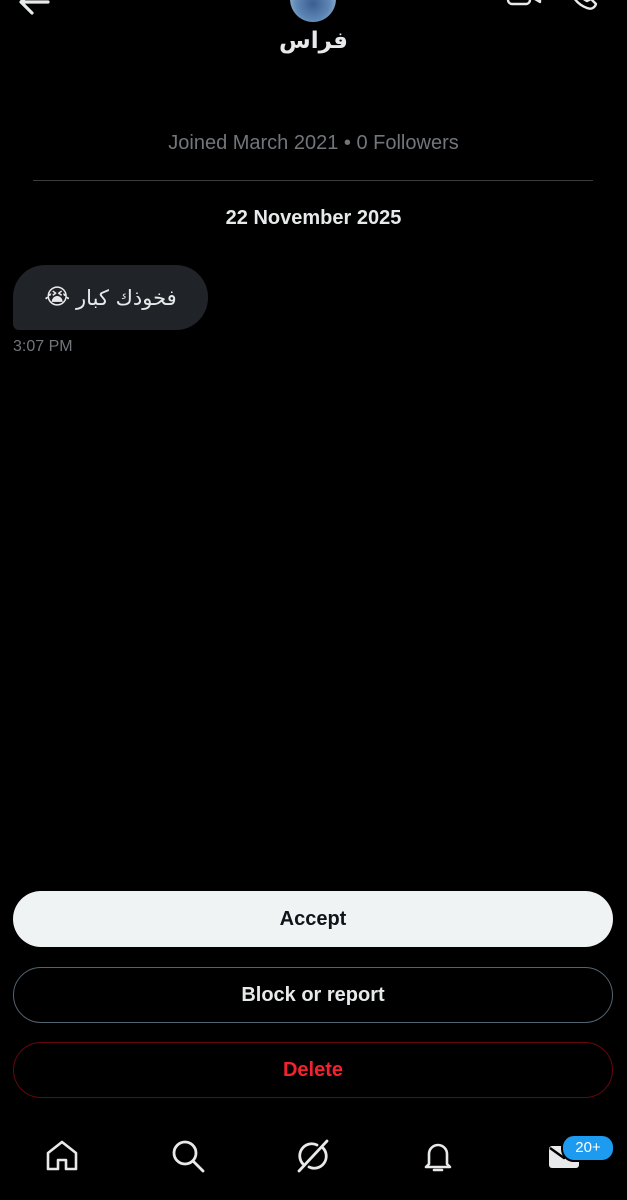 This screenshot has height=1200, width=627. What do you see at coordinates (126, 297) in the screenshot?
I see `message-text: فخوذك كبار` at bounding box center [126, 297].